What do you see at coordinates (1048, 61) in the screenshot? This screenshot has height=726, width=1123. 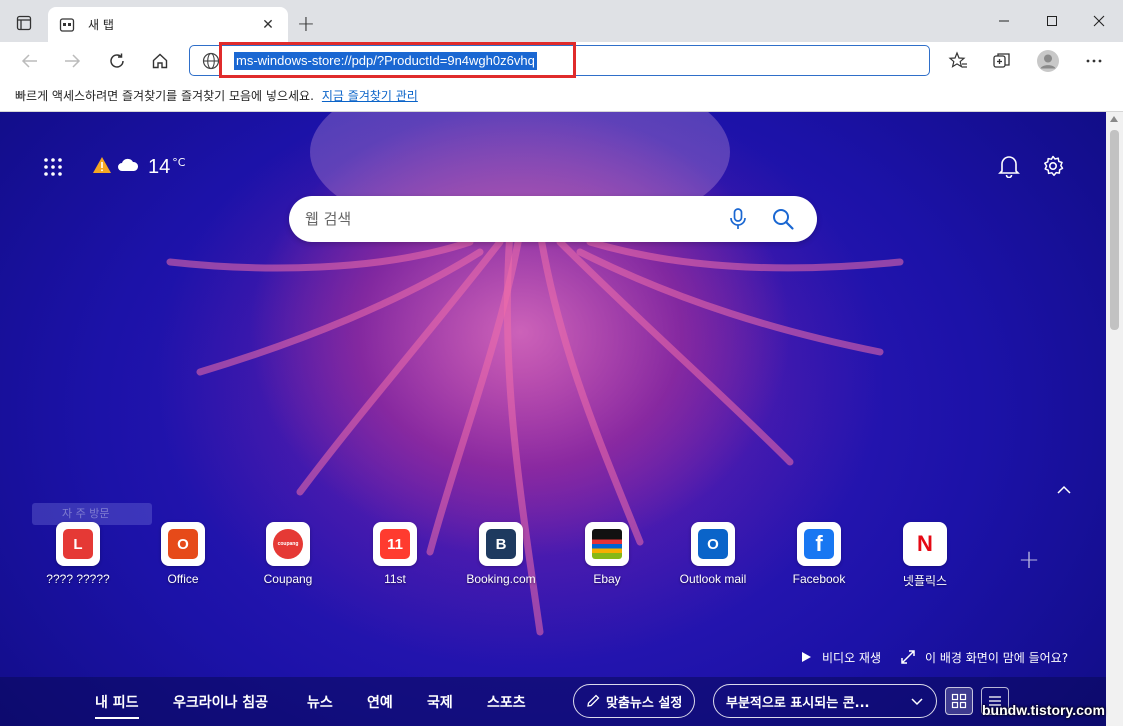 I see `profile-avatar-icon` at bounding box center [1048, 61].